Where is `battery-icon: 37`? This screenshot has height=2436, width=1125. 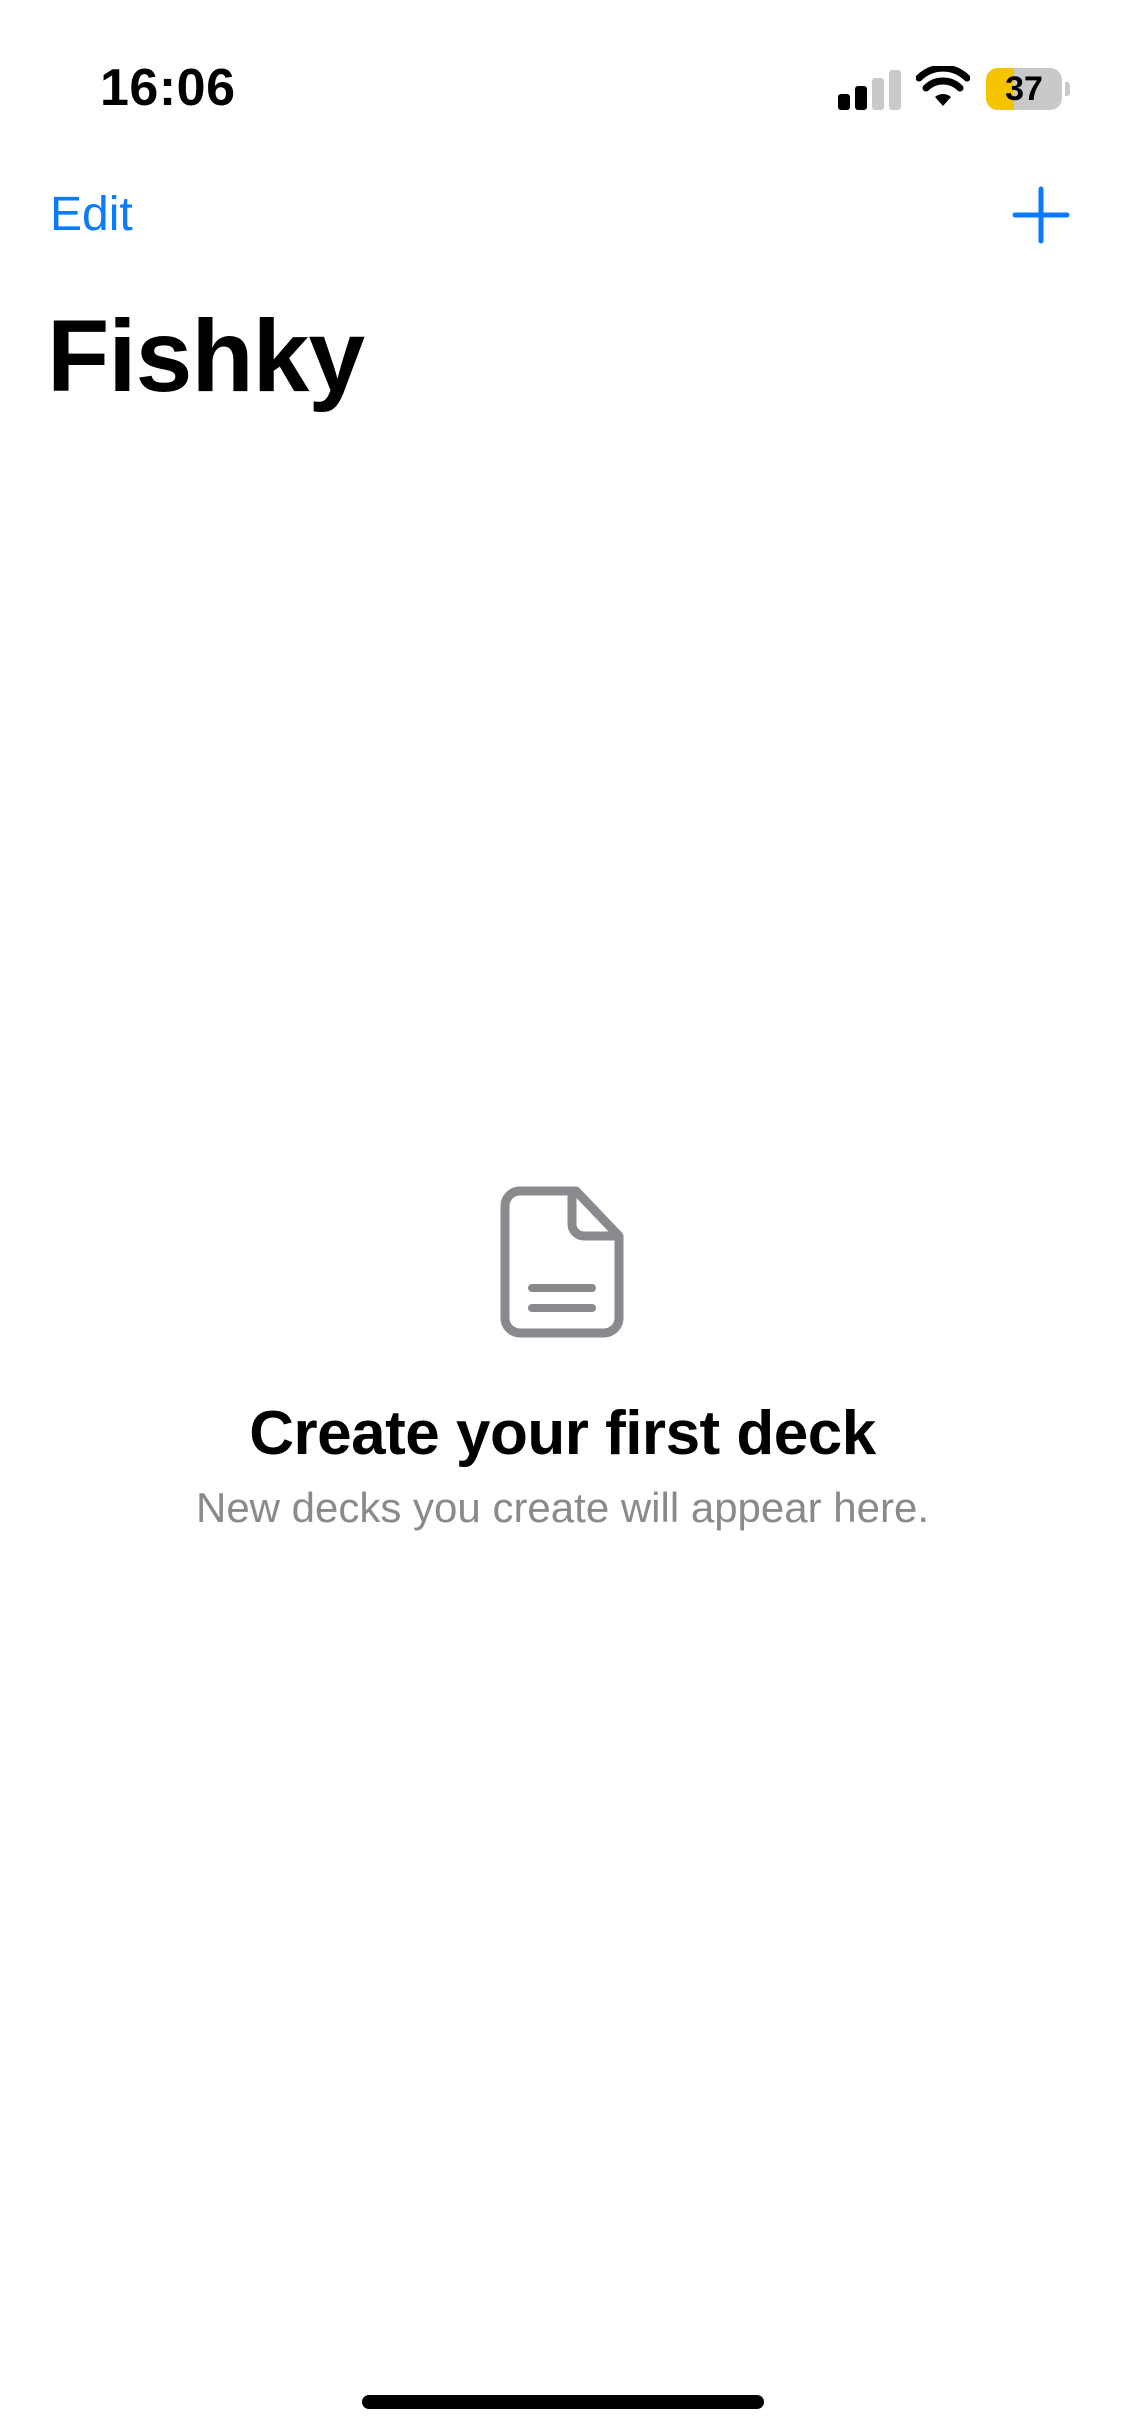 battery-icon: 37 is located at coordinates (1028, 89).